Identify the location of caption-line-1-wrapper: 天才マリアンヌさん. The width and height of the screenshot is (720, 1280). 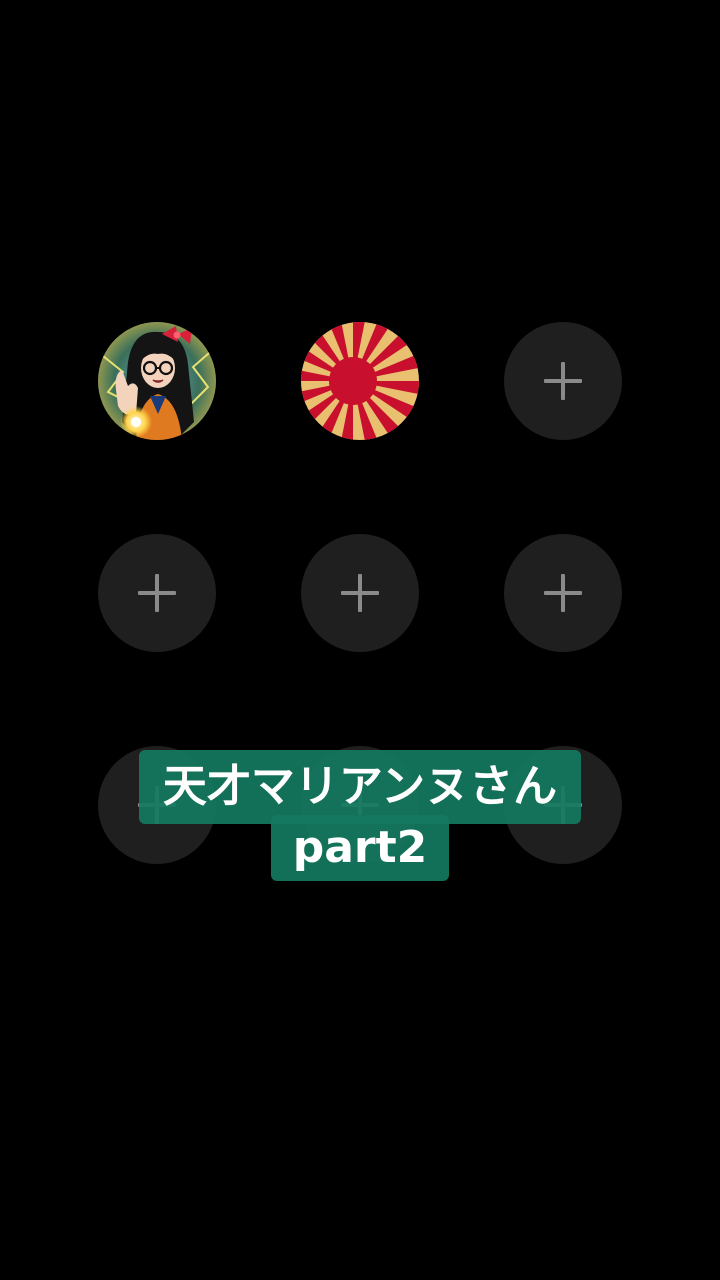
(360, 787).